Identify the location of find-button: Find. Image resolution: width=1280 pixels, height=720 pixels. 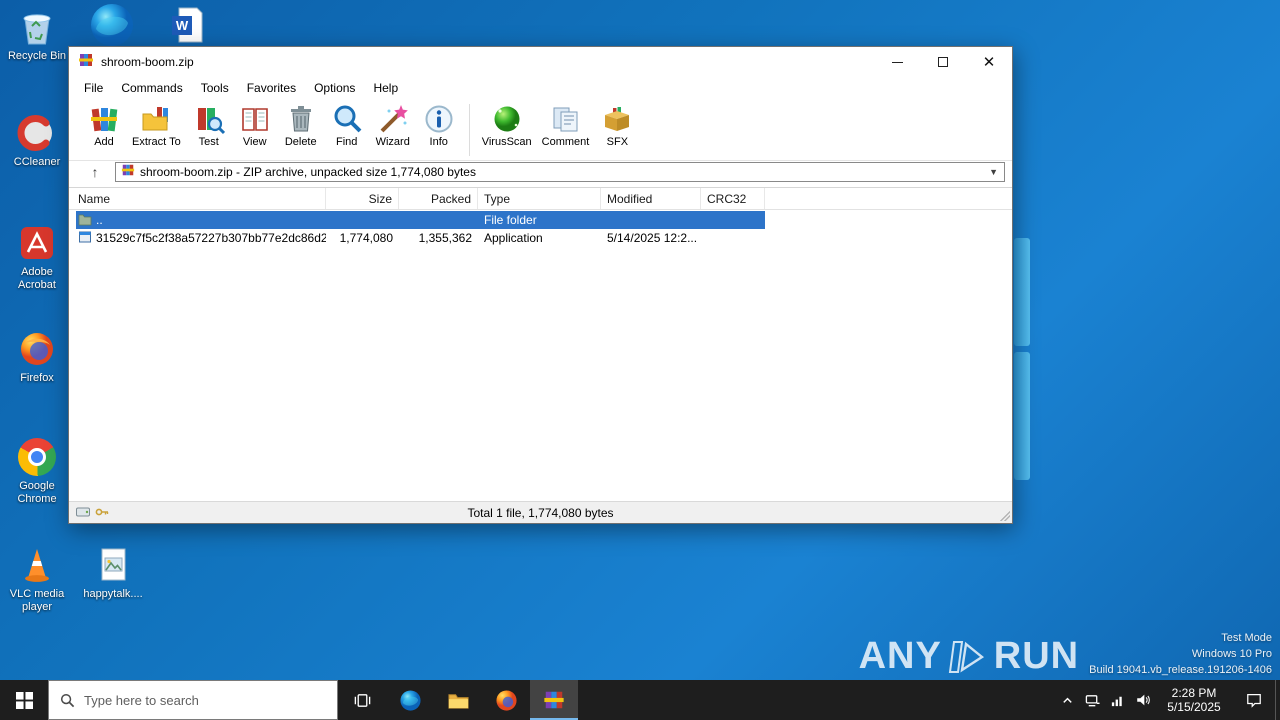
(347, 124).